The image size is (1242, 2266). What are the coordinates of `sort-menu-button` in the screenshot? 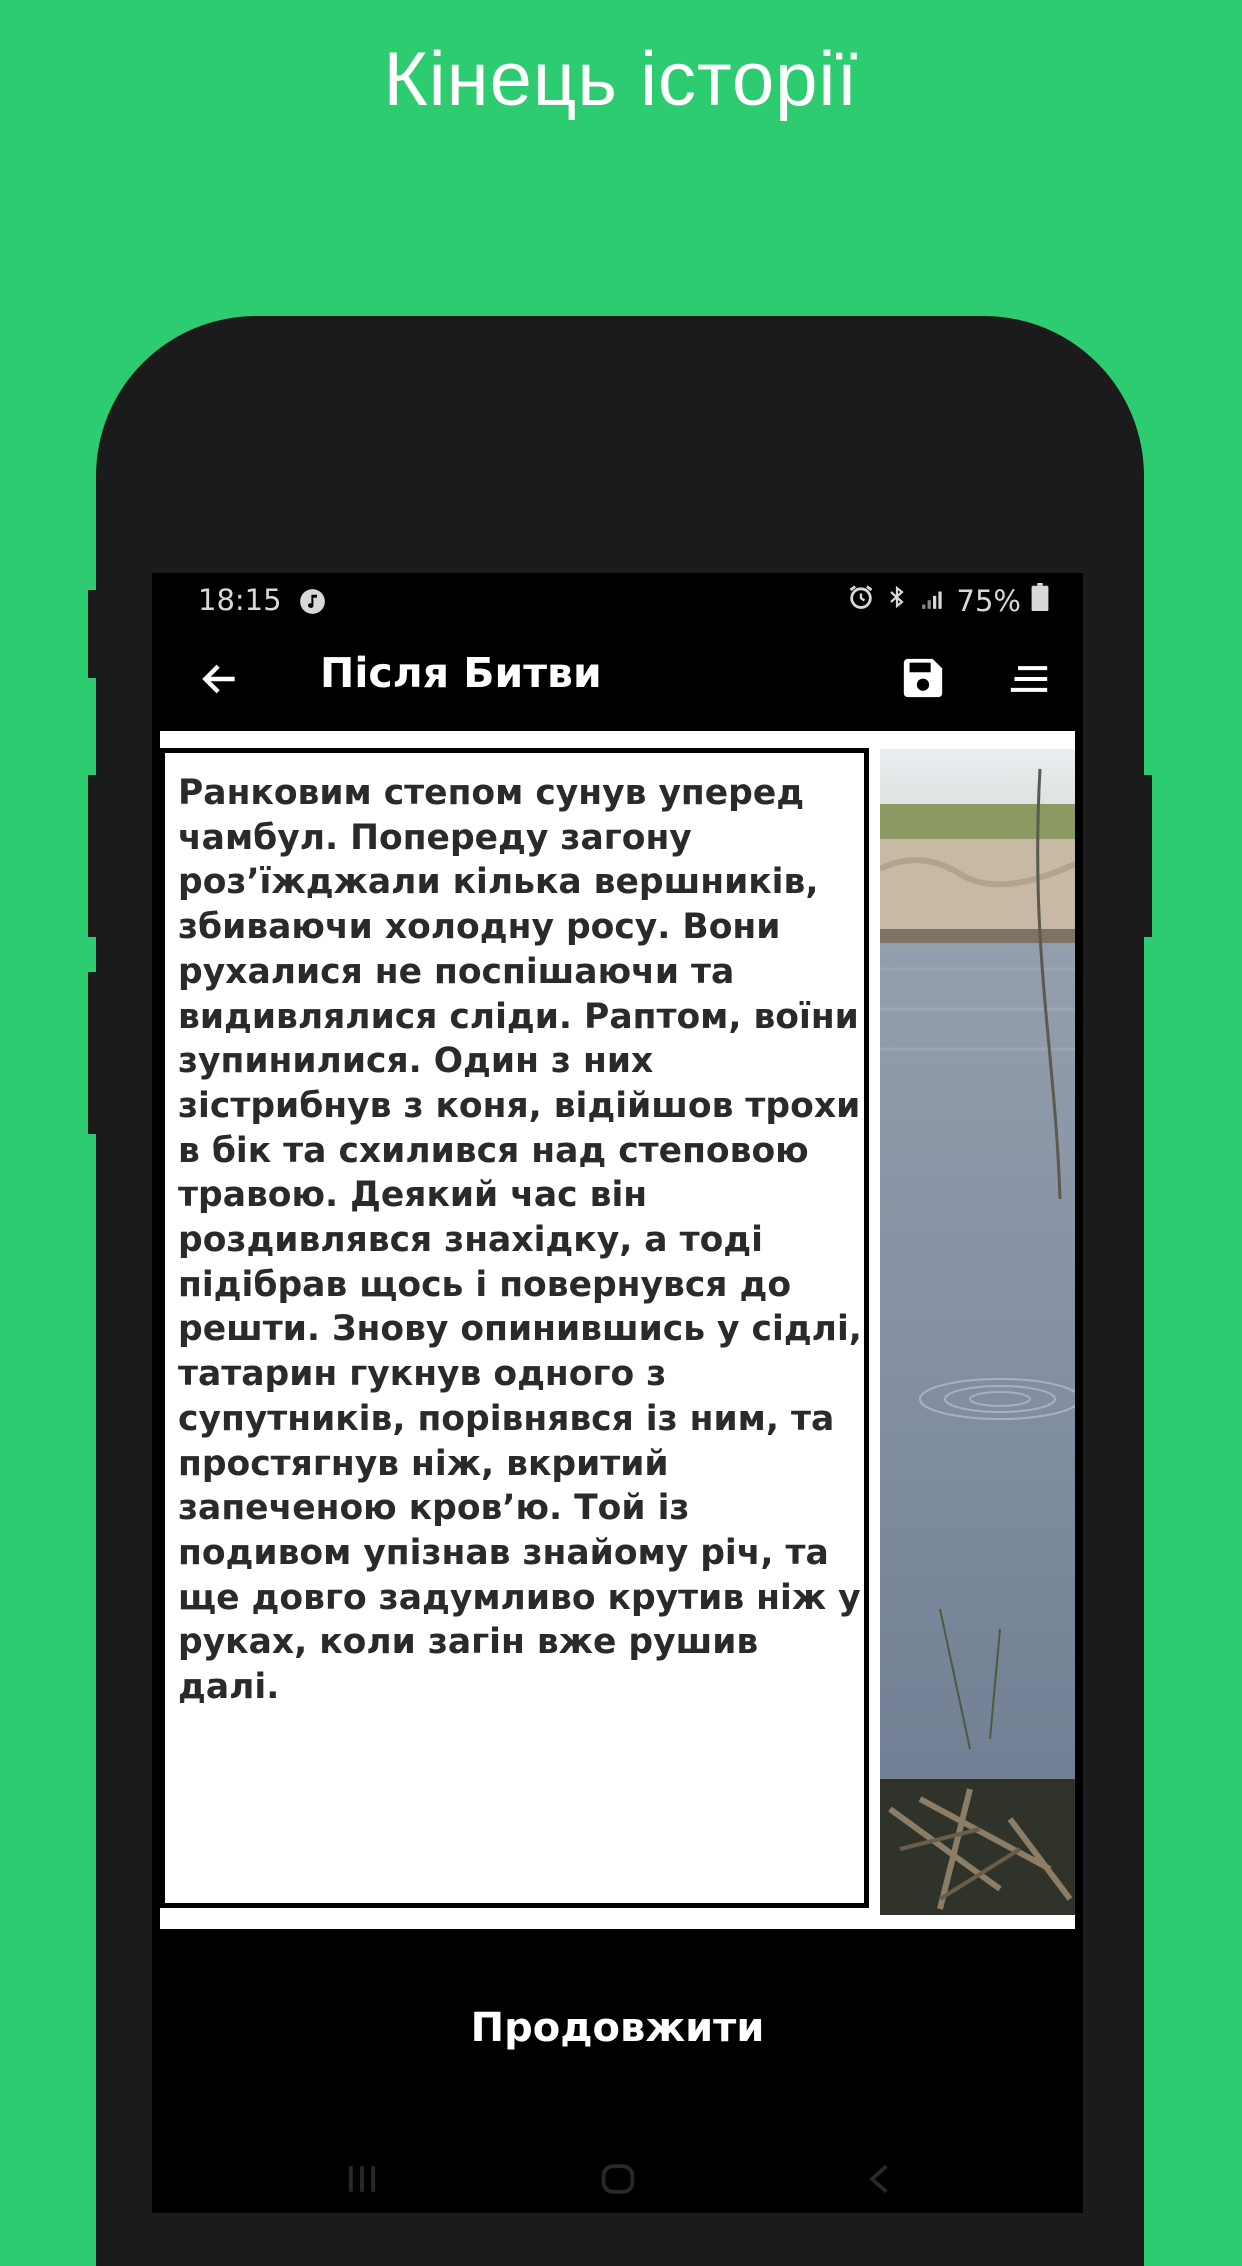 It's located at (1029, 679).